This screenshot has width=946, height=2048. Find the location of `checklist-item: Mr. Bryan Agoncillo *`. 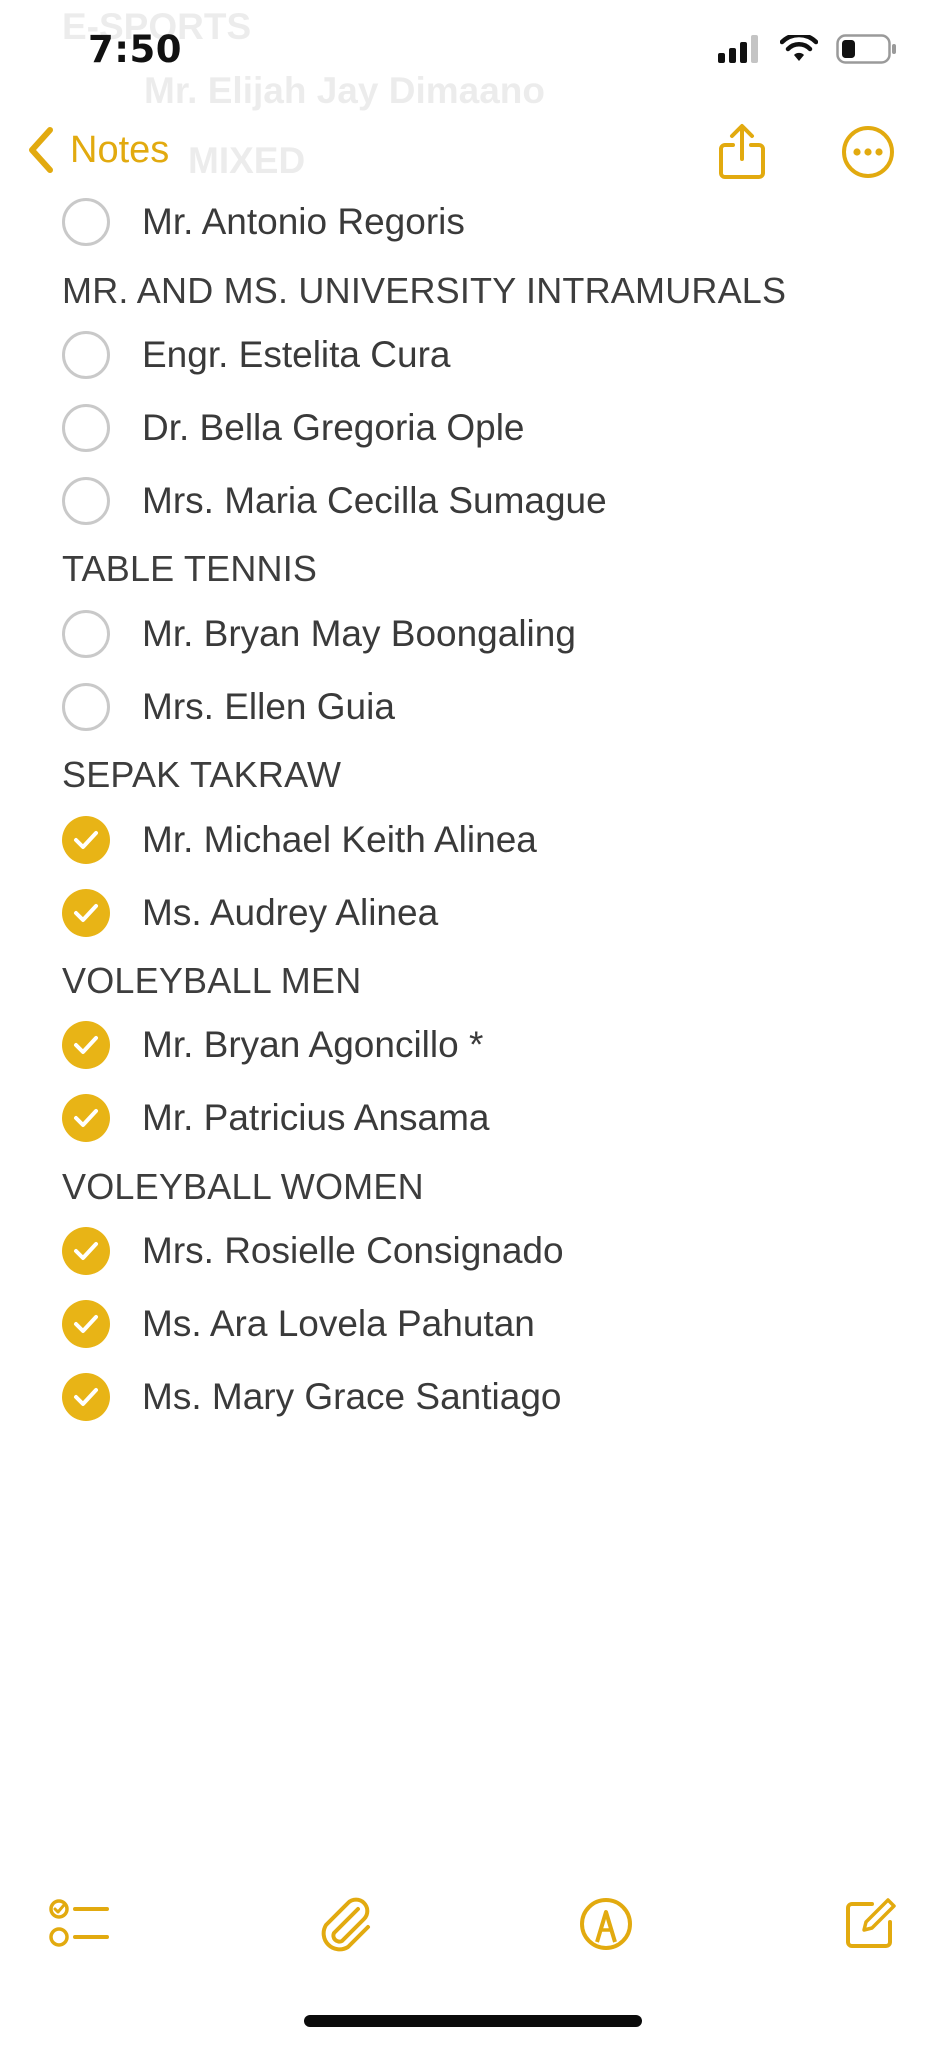

checklist-item: Mr. Bryan Agoncillo * is located at coordinates (272, 1045).